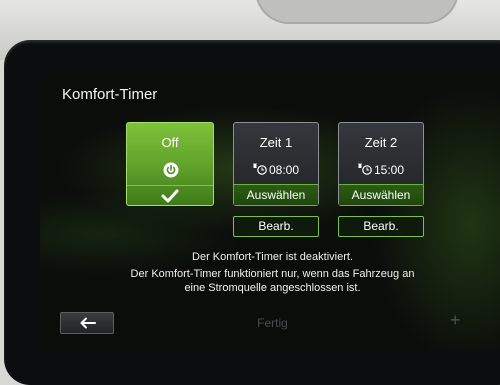 The image size is (500, 385). I want to click on info-message-line-2: eine Stromquelle angeschlossen ist., so click(272, 288).